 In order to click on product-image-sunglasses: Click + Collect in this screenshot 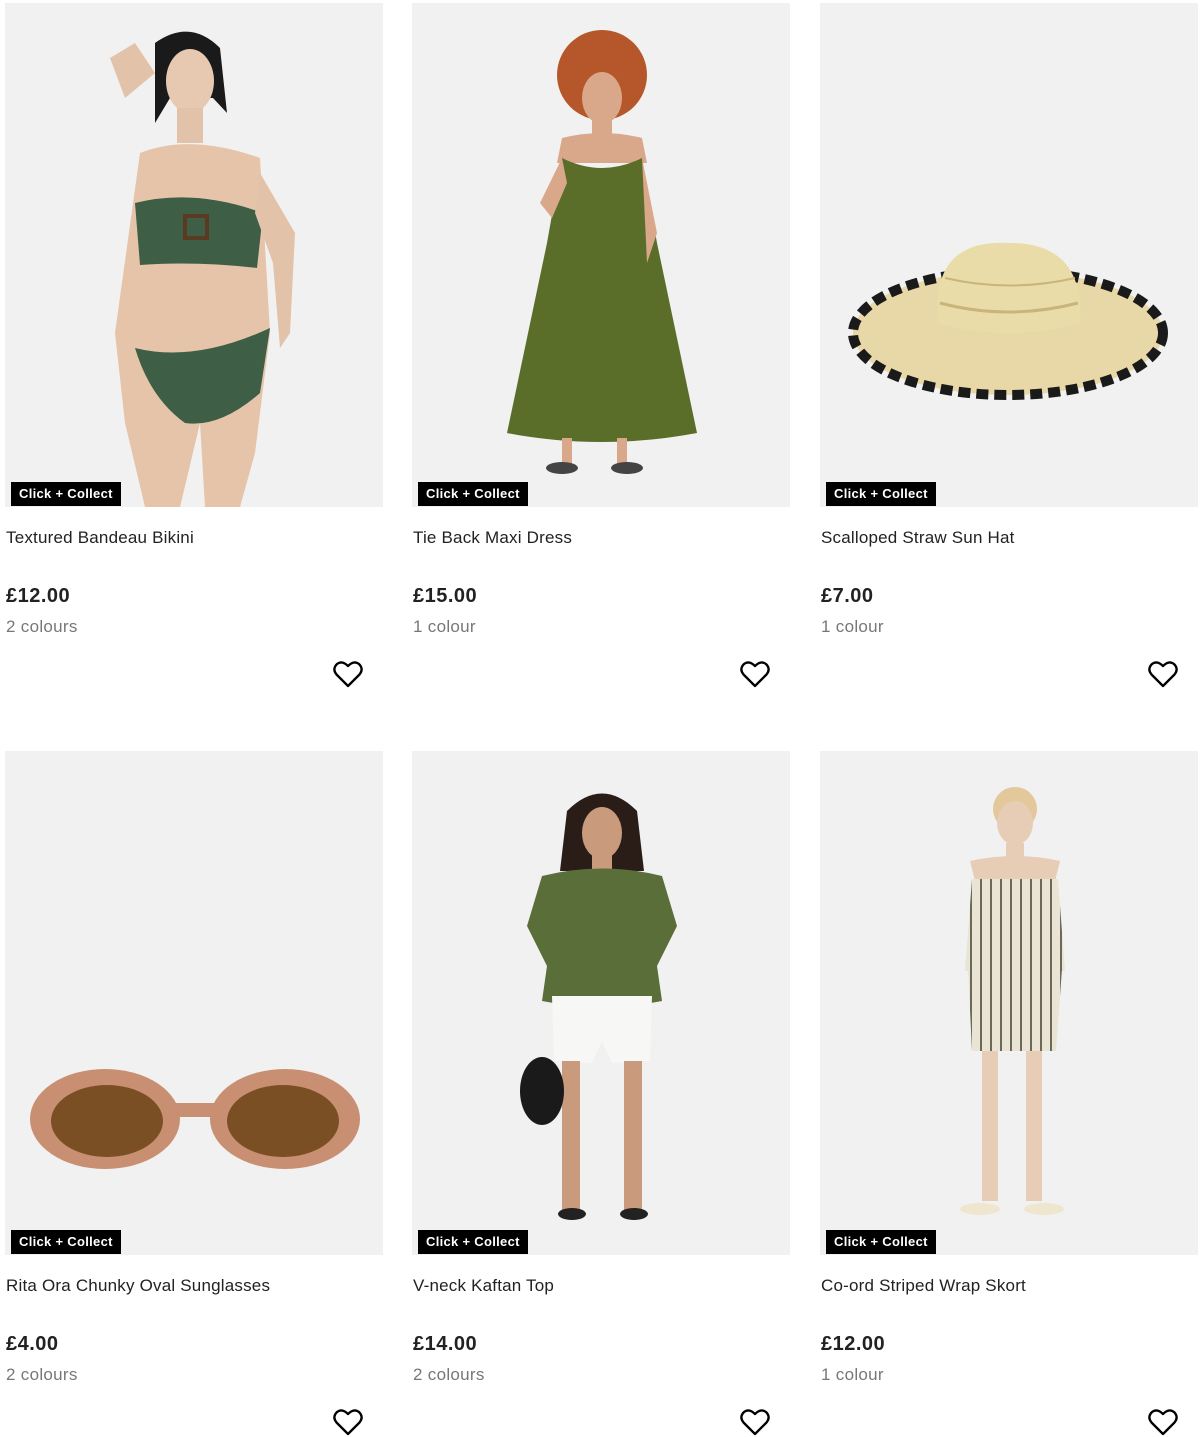, I will do `click(194, 1003)`.